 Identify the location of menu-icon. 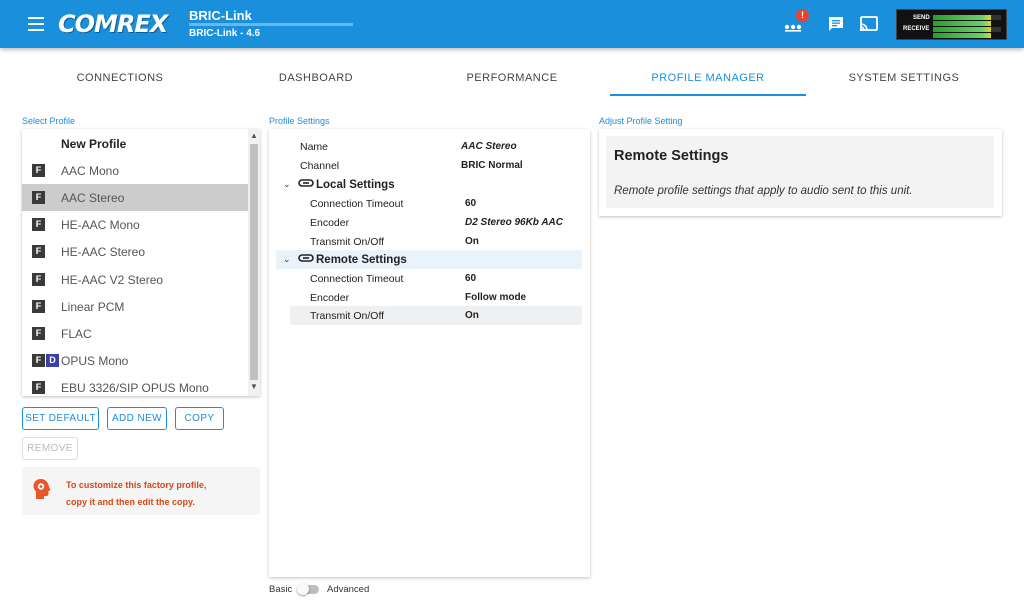
(36, 24).